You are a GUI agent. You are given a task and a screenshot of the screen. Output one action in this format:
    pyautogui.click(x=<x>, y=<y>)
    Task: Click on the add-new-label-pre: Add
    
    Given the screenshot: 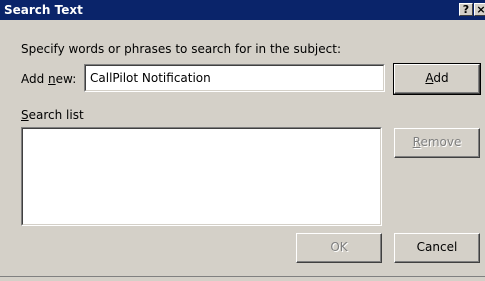 What is the action you would take?
    pyautogui.click(x=35, y=79)
    